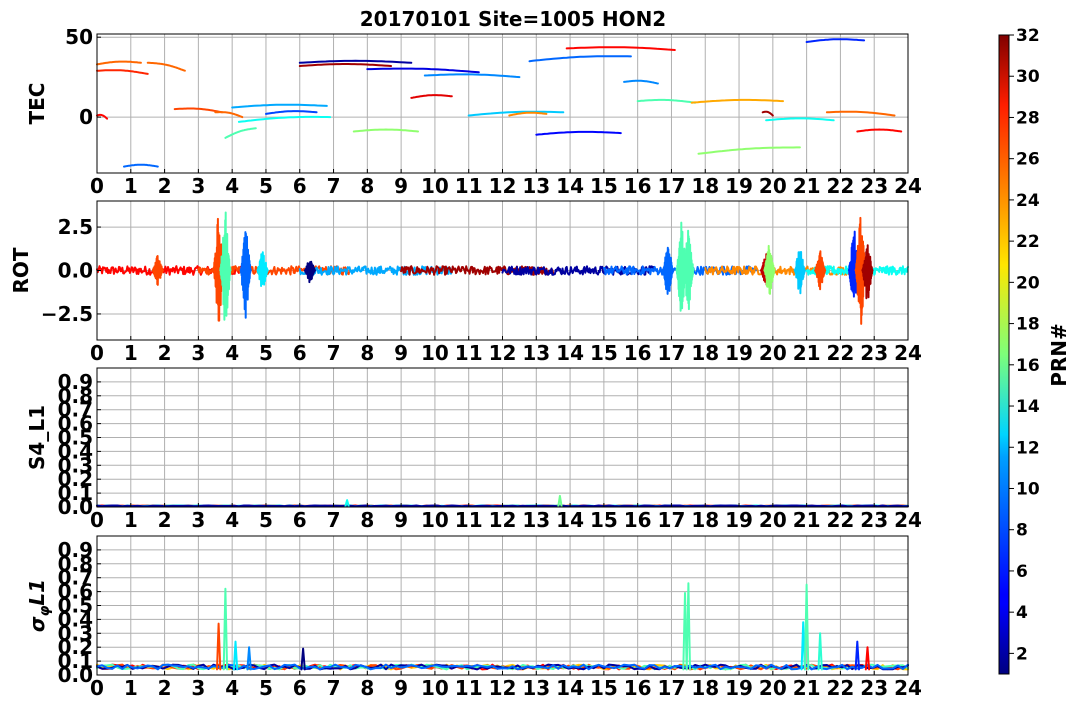 The width and height of the screenshot is (1077, 709). I want to click on traces, so click(499, 103).